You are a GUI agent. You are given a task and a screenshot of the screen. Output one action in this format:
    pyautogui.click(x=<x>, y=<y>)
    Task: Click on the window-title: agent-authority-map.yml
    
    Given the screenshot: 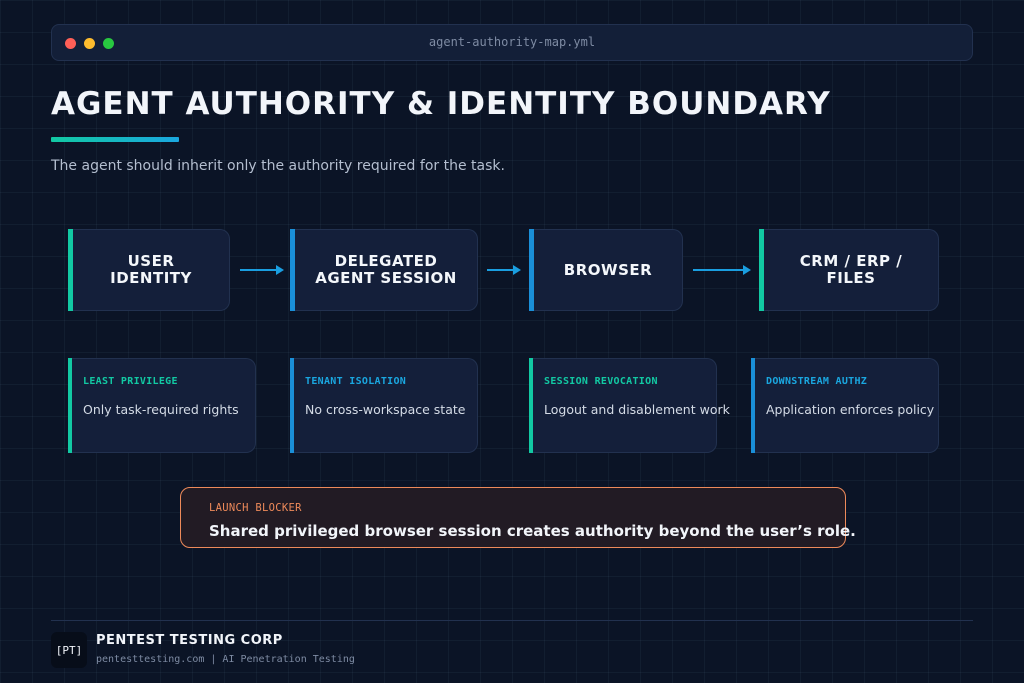 What is the action you would take?
    pyautogui.click(x=512, y=42)
    